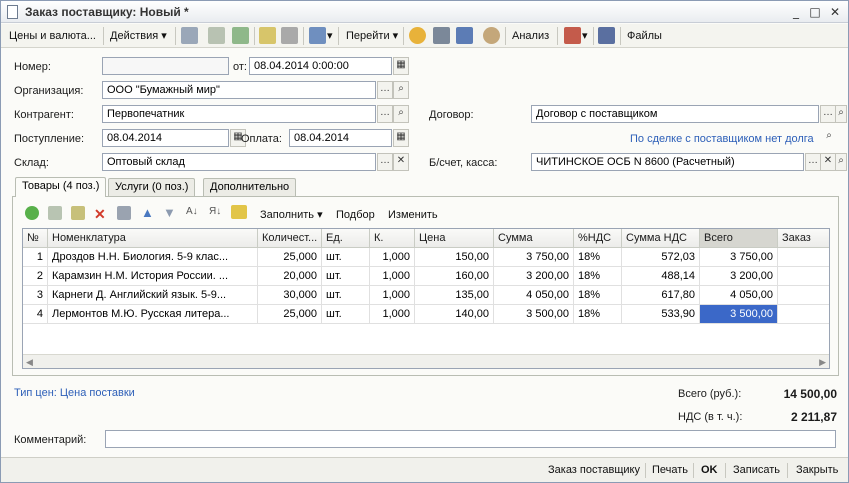 The width and height of the screenshot is (849, 483). I want to click on move-up-icon: ▲, so click(147, 212).